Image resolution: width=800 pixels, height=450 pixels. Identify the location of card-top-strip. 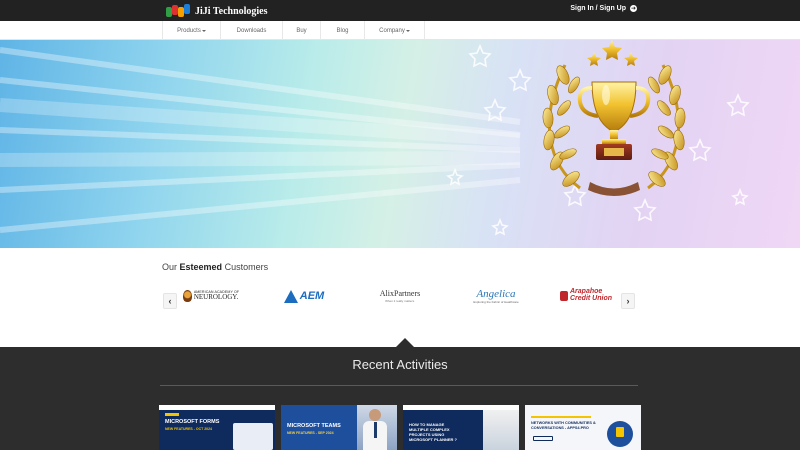
(217, 407).